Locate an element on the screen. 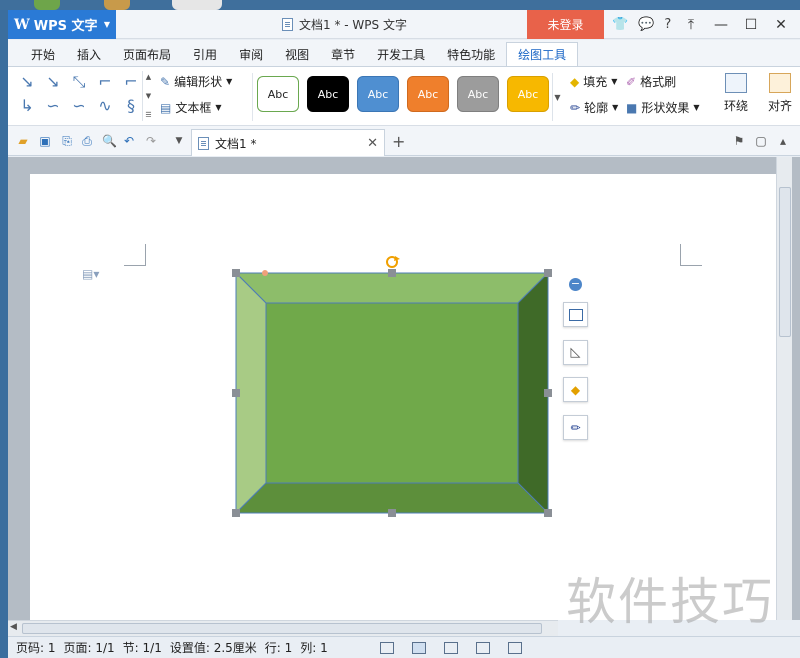  margin-marker is located at coordinates (691, 255).